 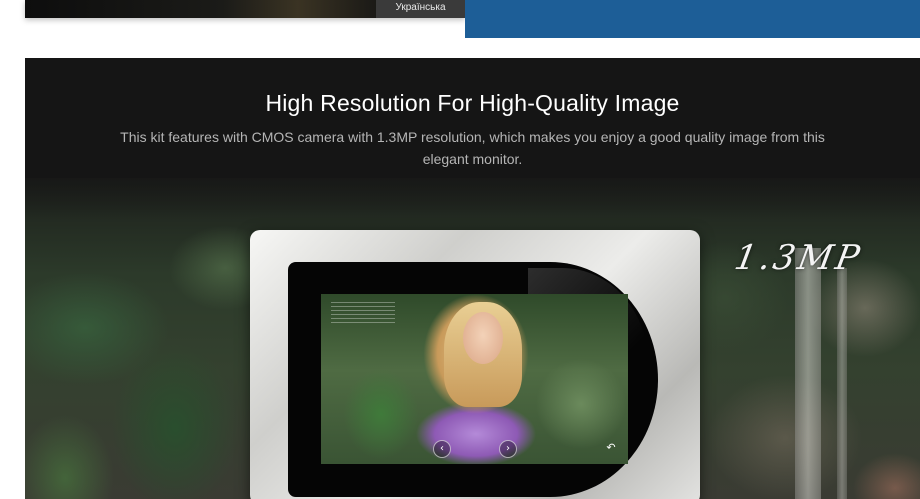 I want to click on back-arrow-icon: ↶, so click(x=611, y=448).